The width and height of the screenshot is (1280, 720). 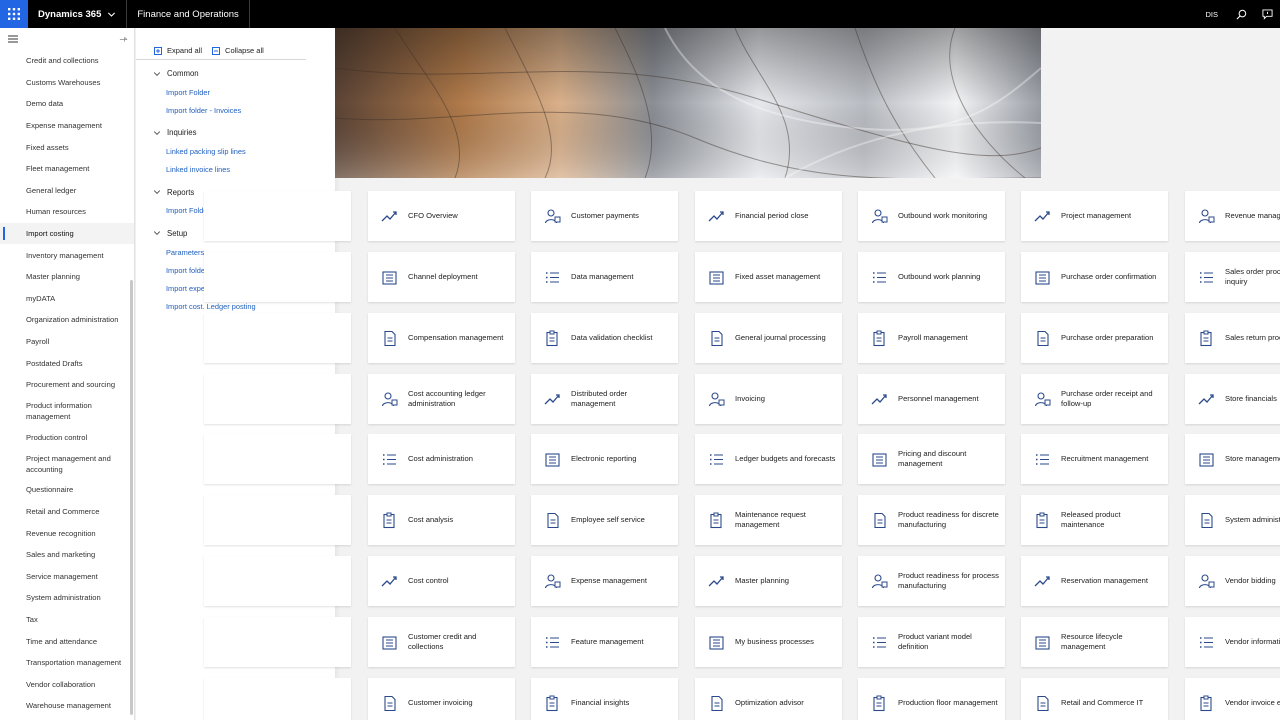 What do you see at coordinates (604, 699) in the screenshot?
I see `workspace-tile: Financial insights` at bounding box center [604, 699].